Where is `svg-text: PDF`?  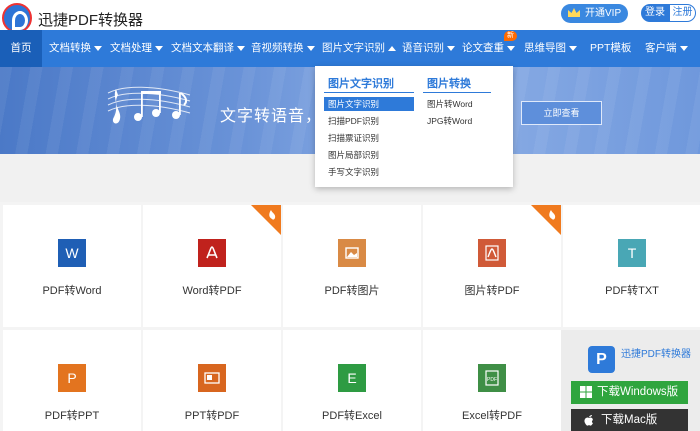
svg-text: PDF is located at coordinates (492, 380).